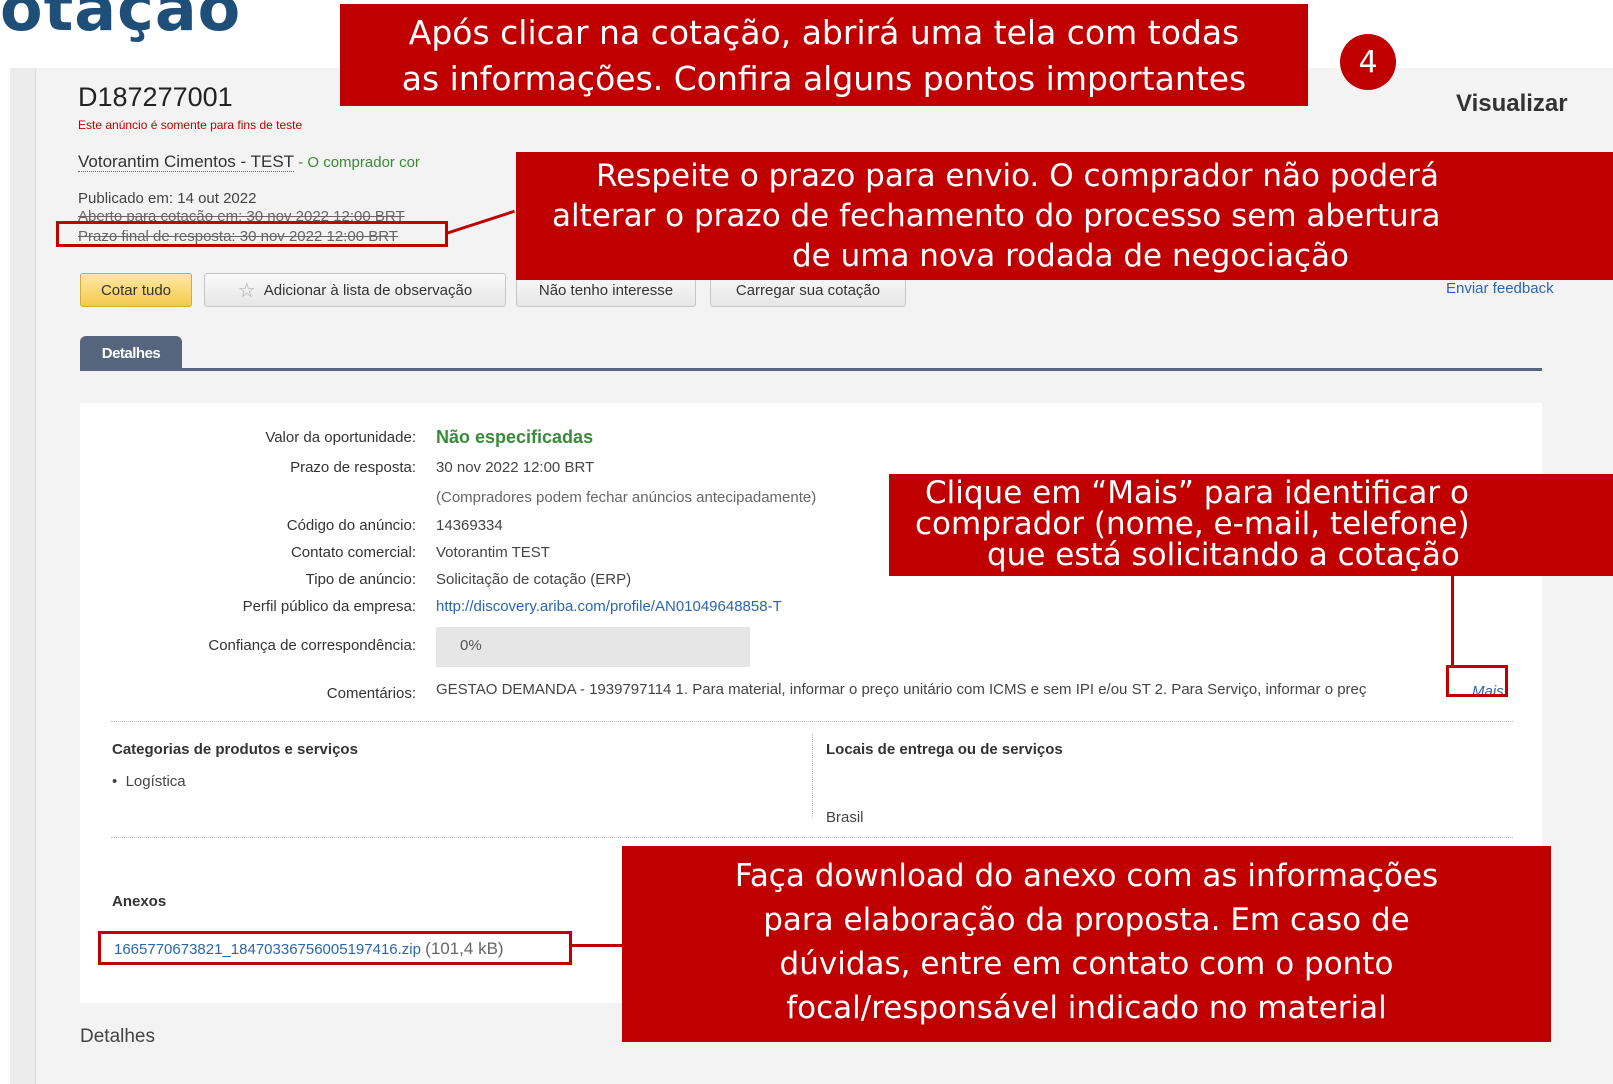 This screenshot has width=1613, height=1084. What do you see at coordinates (1086, 964) in the screenshot?
I see `download-callout-line: dúvidas, entre em contato com o ponto` at bounding box center [1086, 964].